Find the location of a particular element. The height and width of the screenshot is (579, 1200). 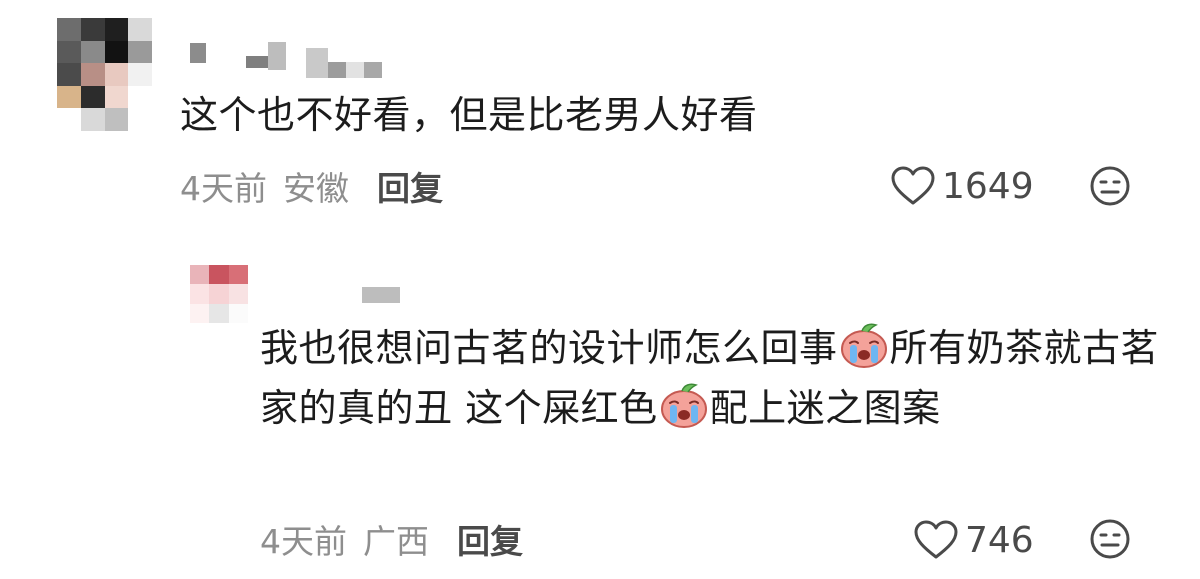

like-button: 1649 is located at coordinates (962, 186).